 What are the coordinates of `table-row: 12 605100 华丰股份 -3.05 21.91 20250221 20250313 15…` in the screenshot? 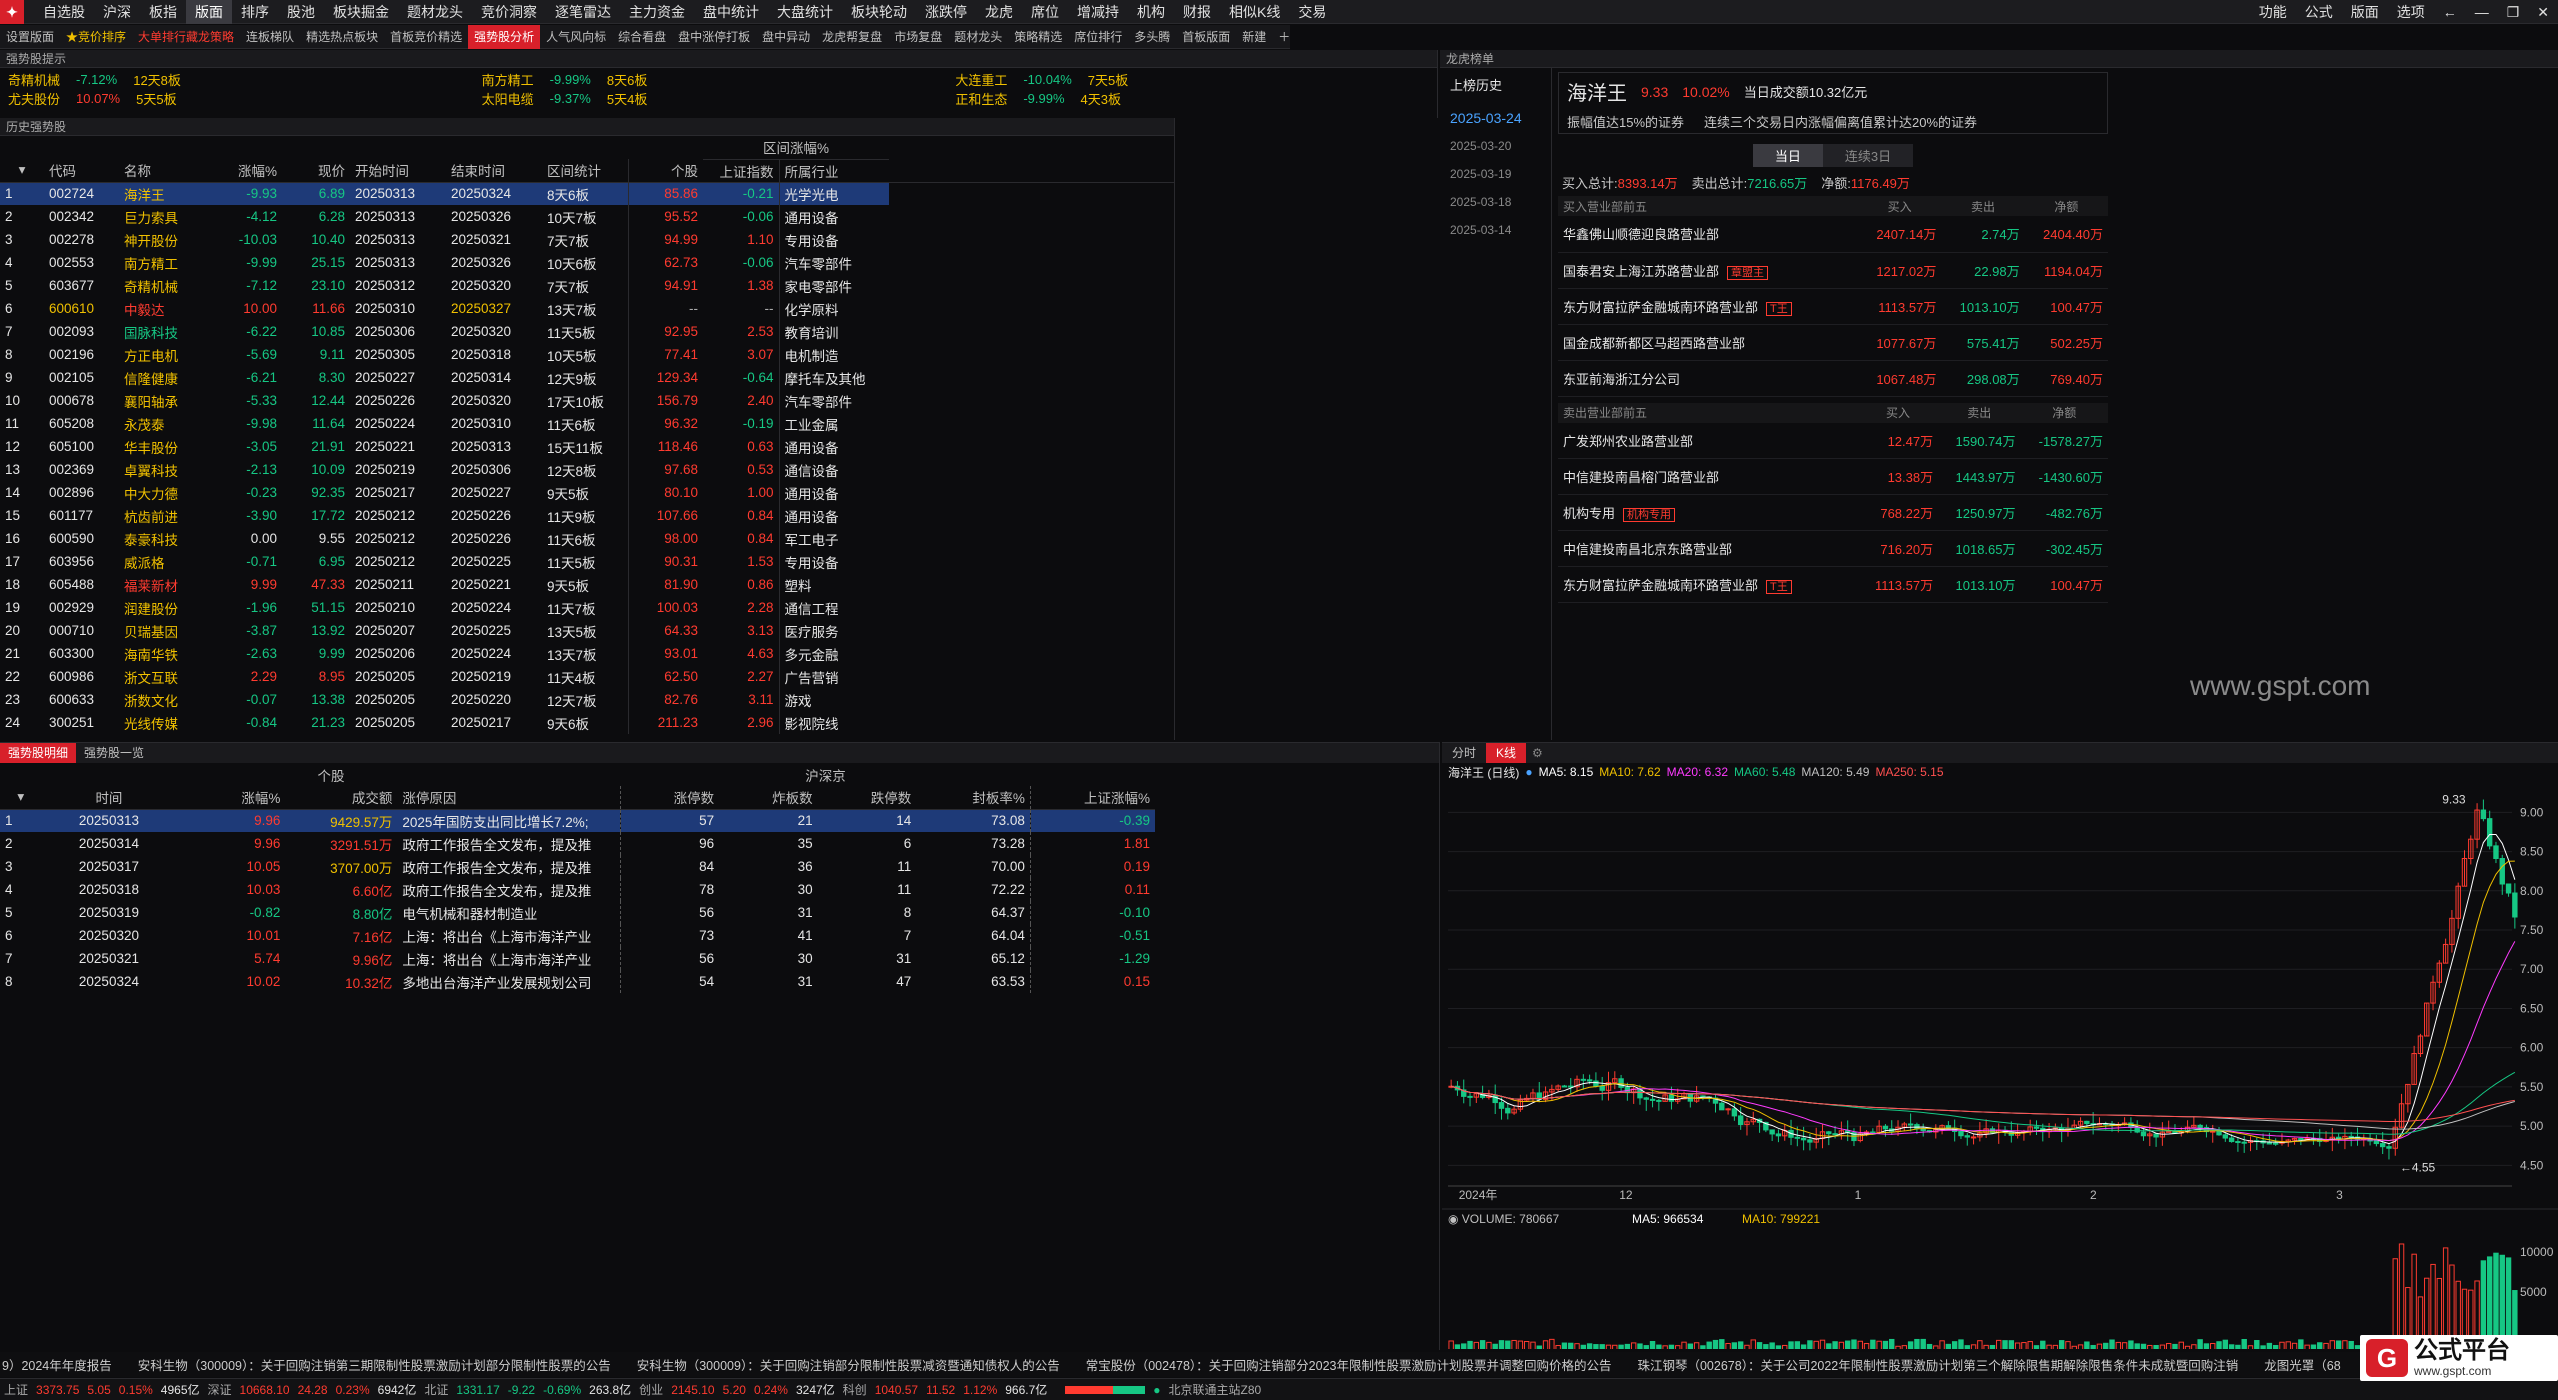 It's located at (587, 446).